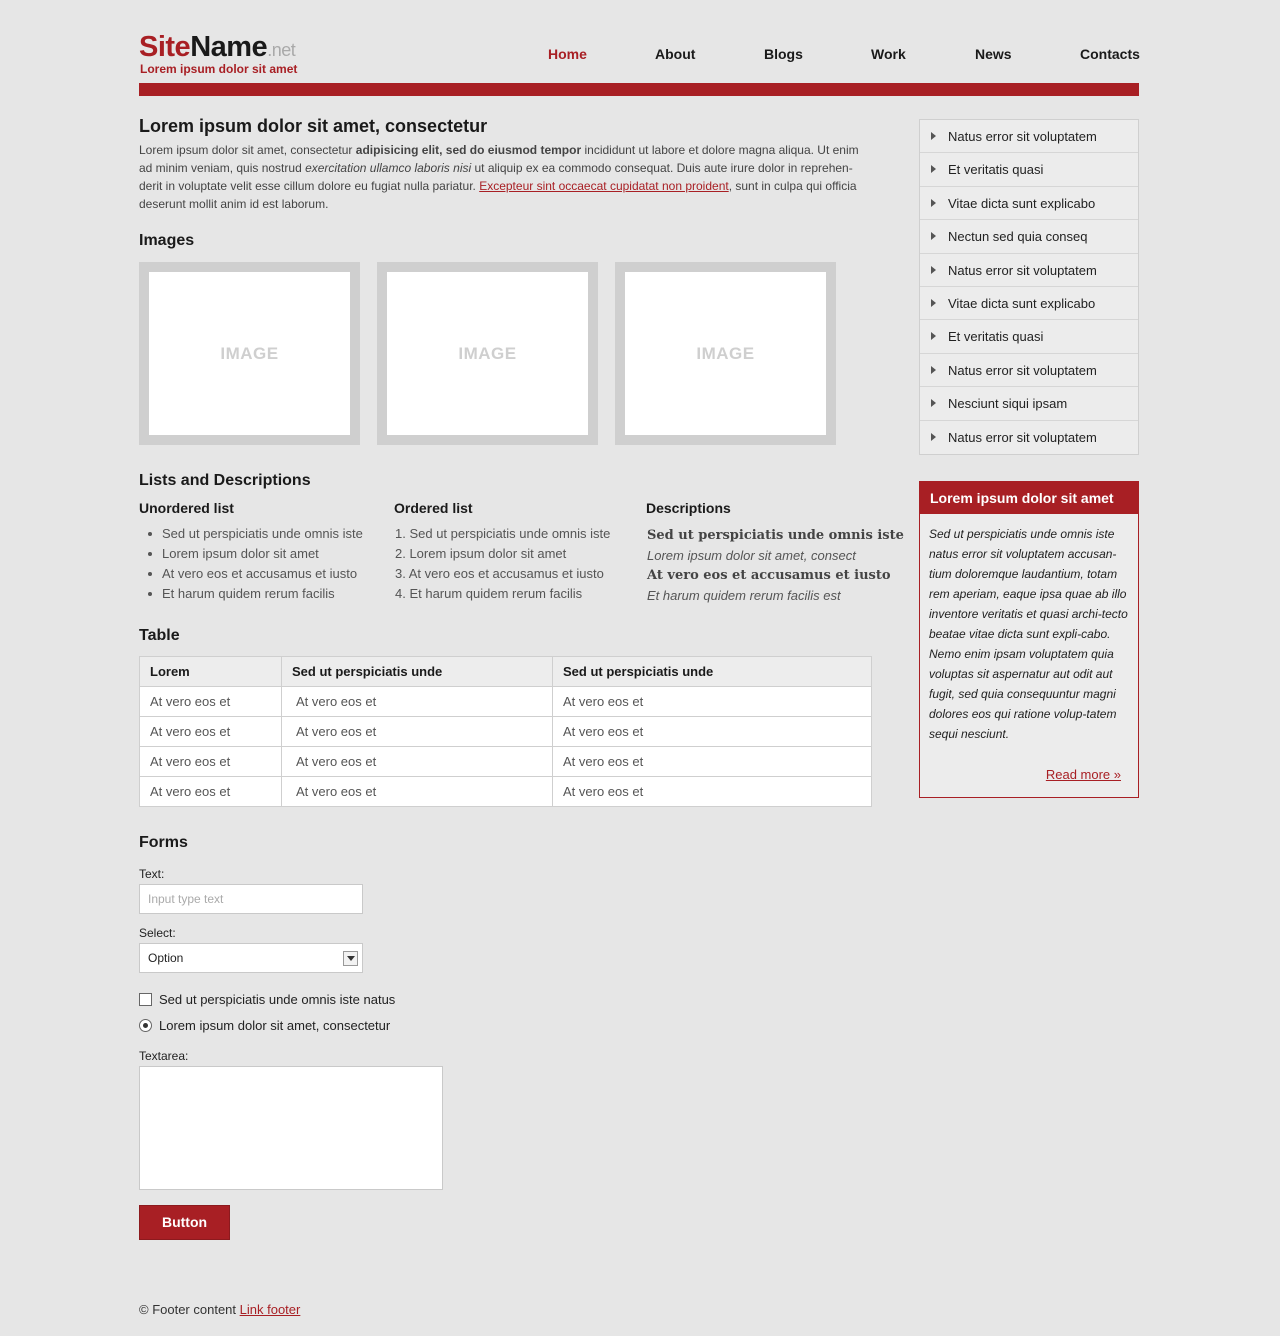 The height and width of the screenshot is (1336, 1280). I want to click on ordered-list-heading: Ordered list, so click(433, 508).